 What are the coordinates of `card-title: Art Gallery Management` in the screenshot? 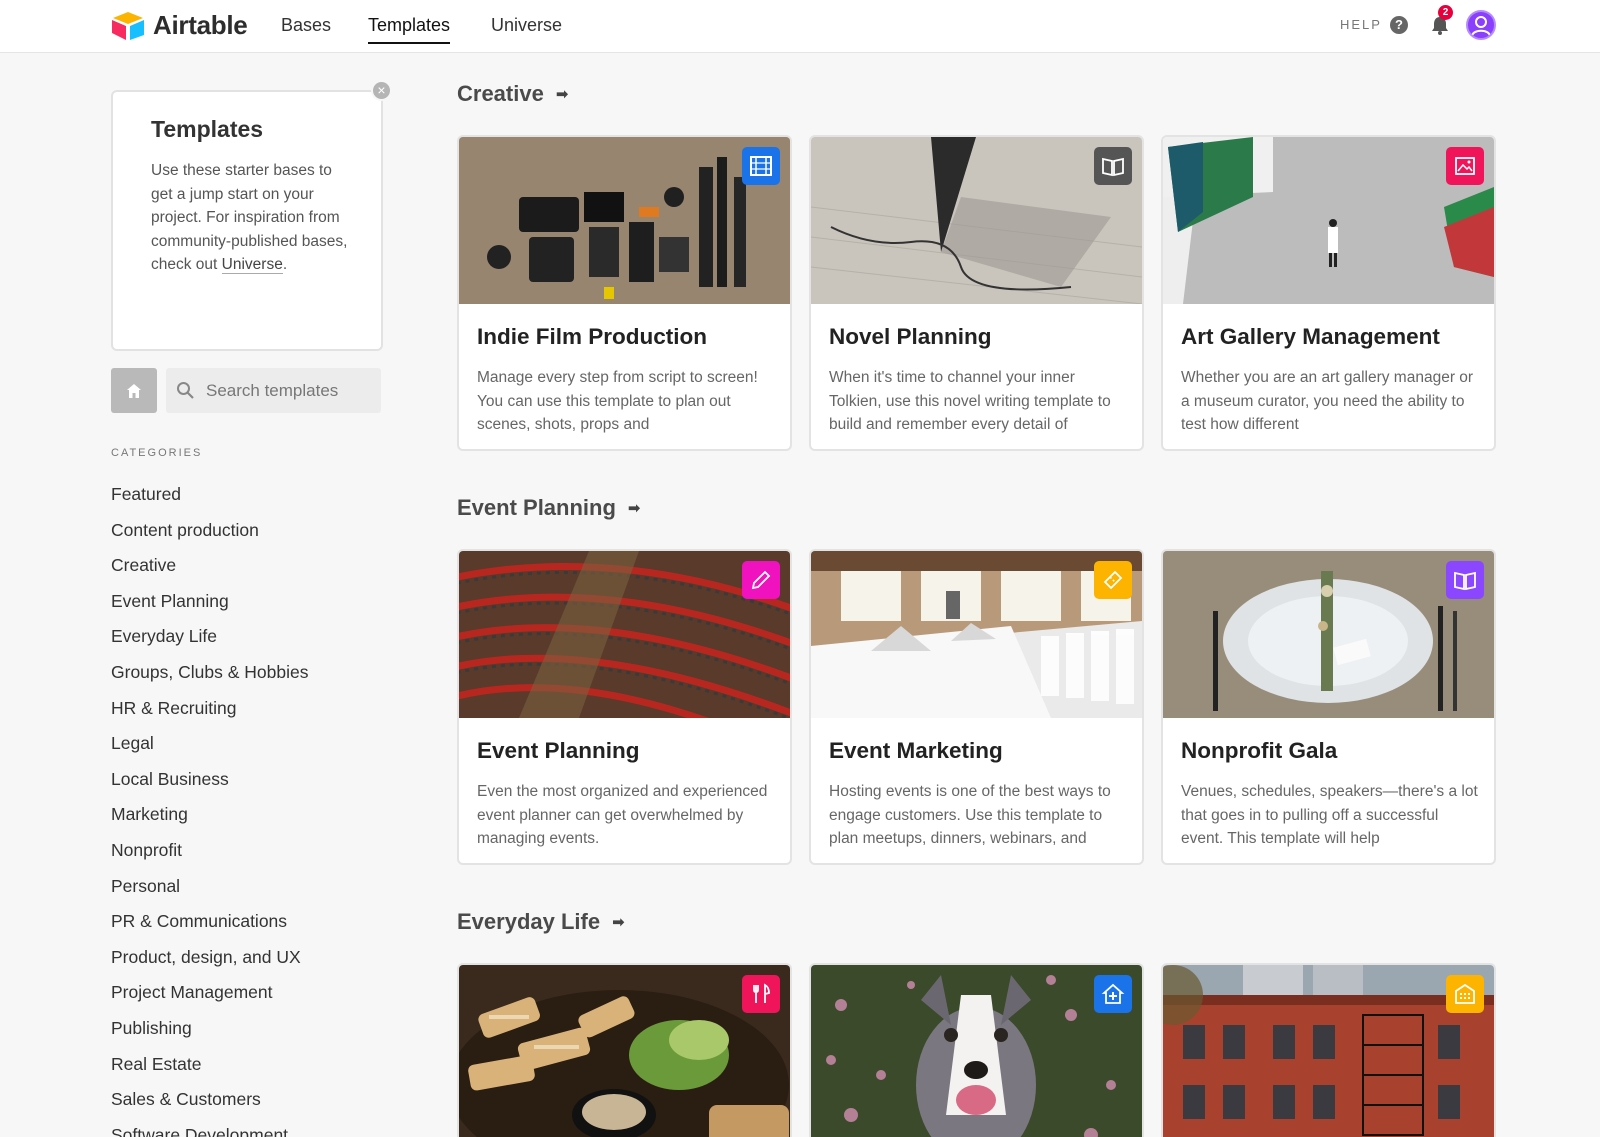 It's located at (1310, 336).